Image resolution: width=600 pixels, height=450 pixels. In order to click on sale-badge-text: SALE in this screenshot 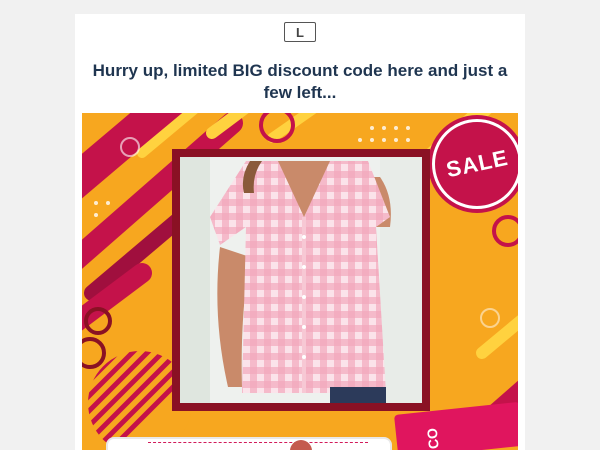, I will do `click(477, 163)`.